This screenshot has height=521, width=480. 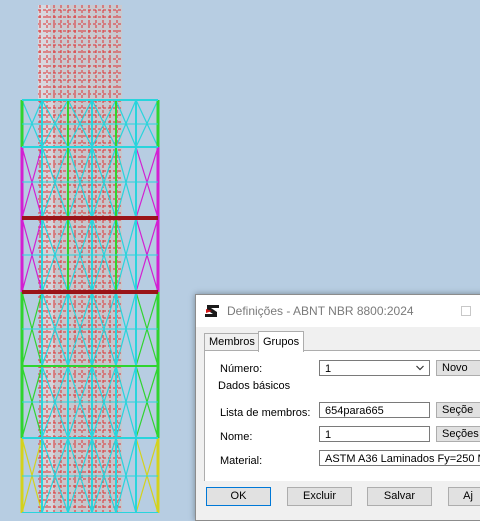 What do you see at coordinates (265, 413) in the screenshot?
I see `lista-membros-label: Lista de membros:` at bounding box center [265, 413].